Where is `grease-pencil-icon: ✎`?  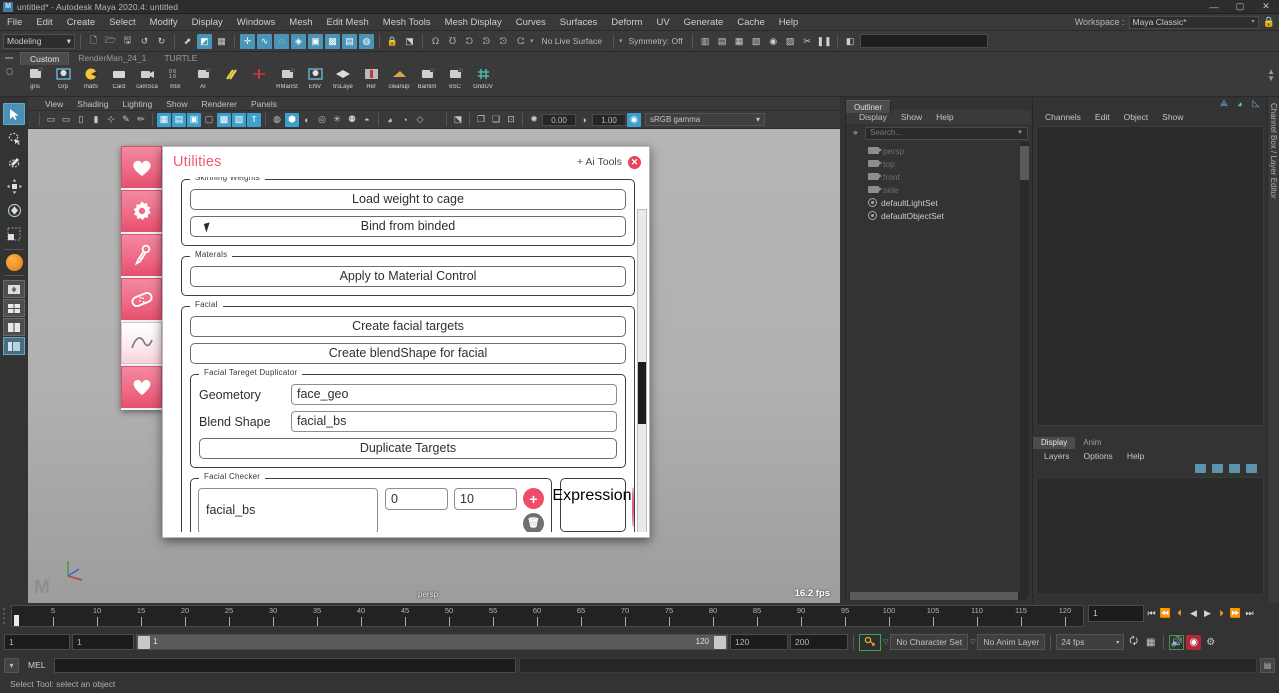
grease-pencil-icon: ✎ is located at coordinates (126, 120).